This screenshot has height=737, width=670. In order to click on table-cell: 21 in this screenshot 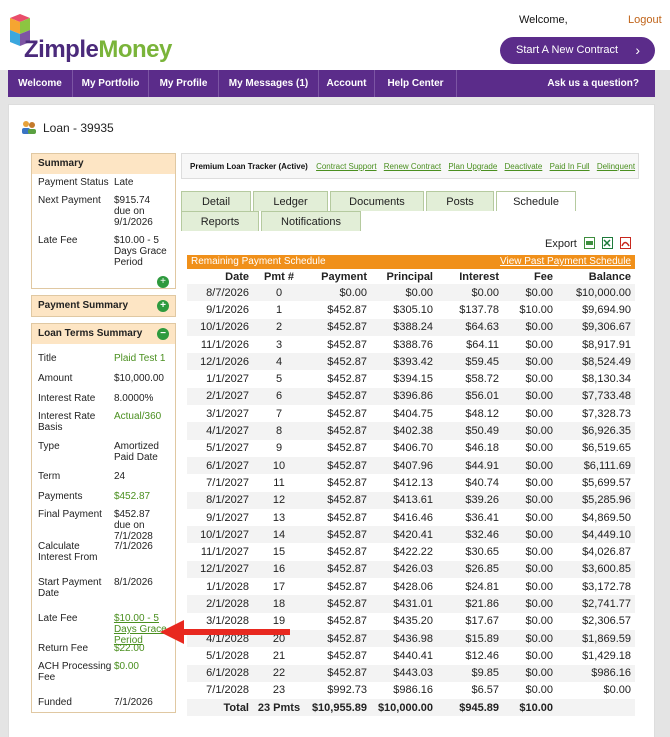, I will do `click(279, 655)`.